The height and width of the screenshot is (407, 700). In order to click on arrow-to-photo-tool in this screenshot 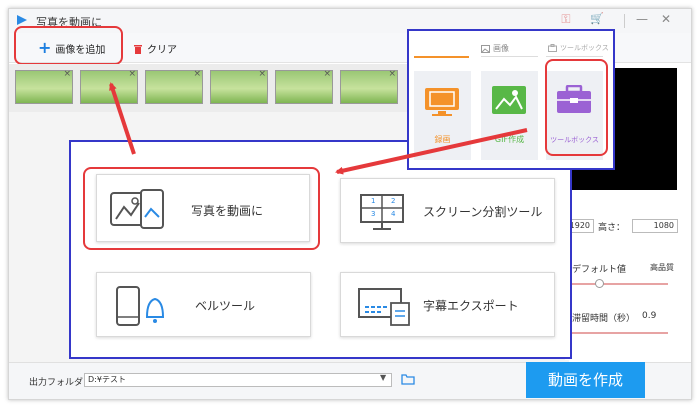, I will do `click(431, 151)`.